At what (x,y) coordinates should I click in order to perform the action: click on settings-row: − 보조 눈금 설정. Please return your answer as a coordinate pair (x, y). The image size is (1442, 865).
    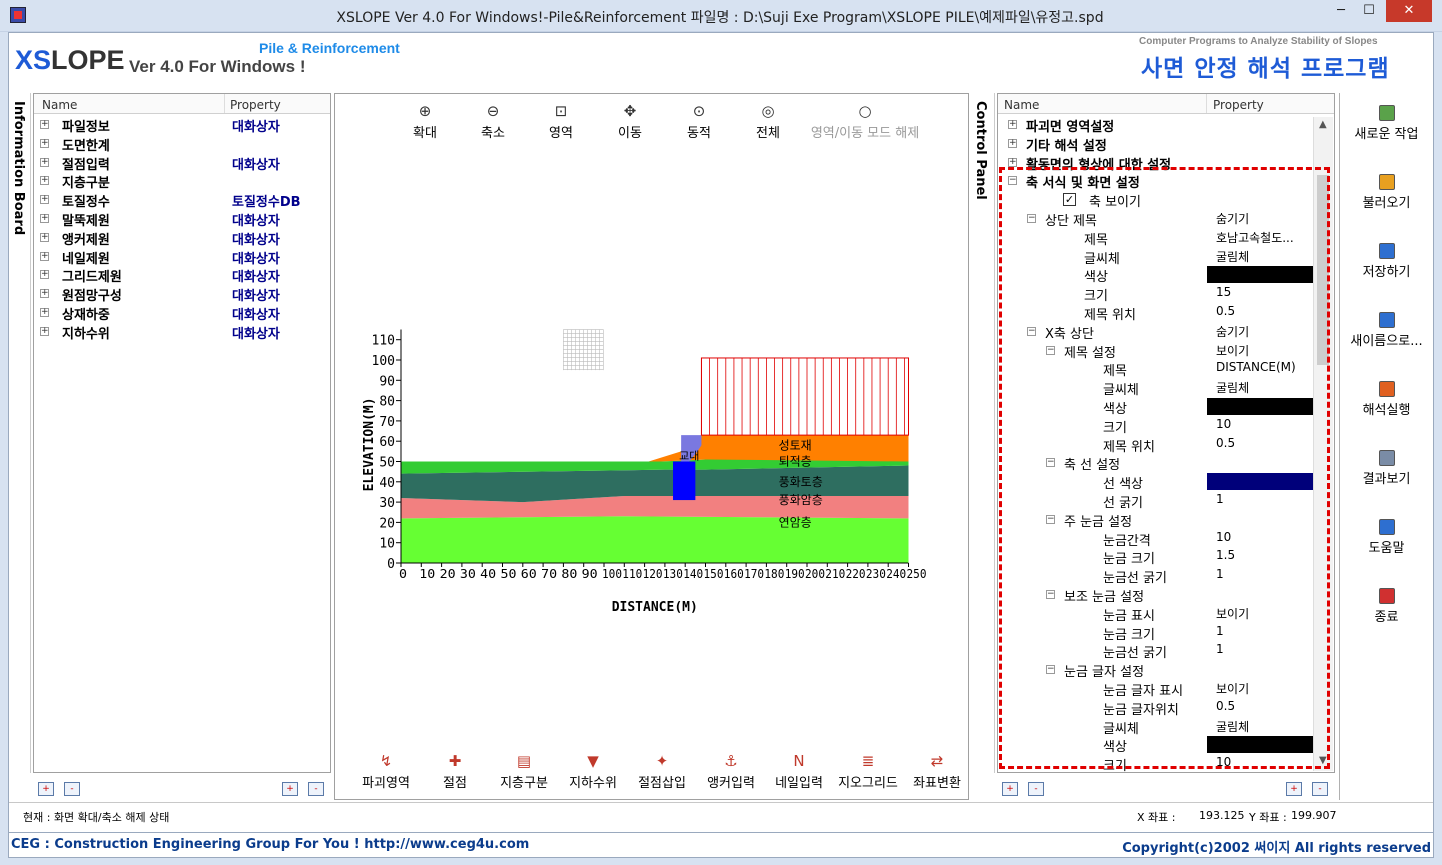
    Looking at the image, I should click on (1156, 595).